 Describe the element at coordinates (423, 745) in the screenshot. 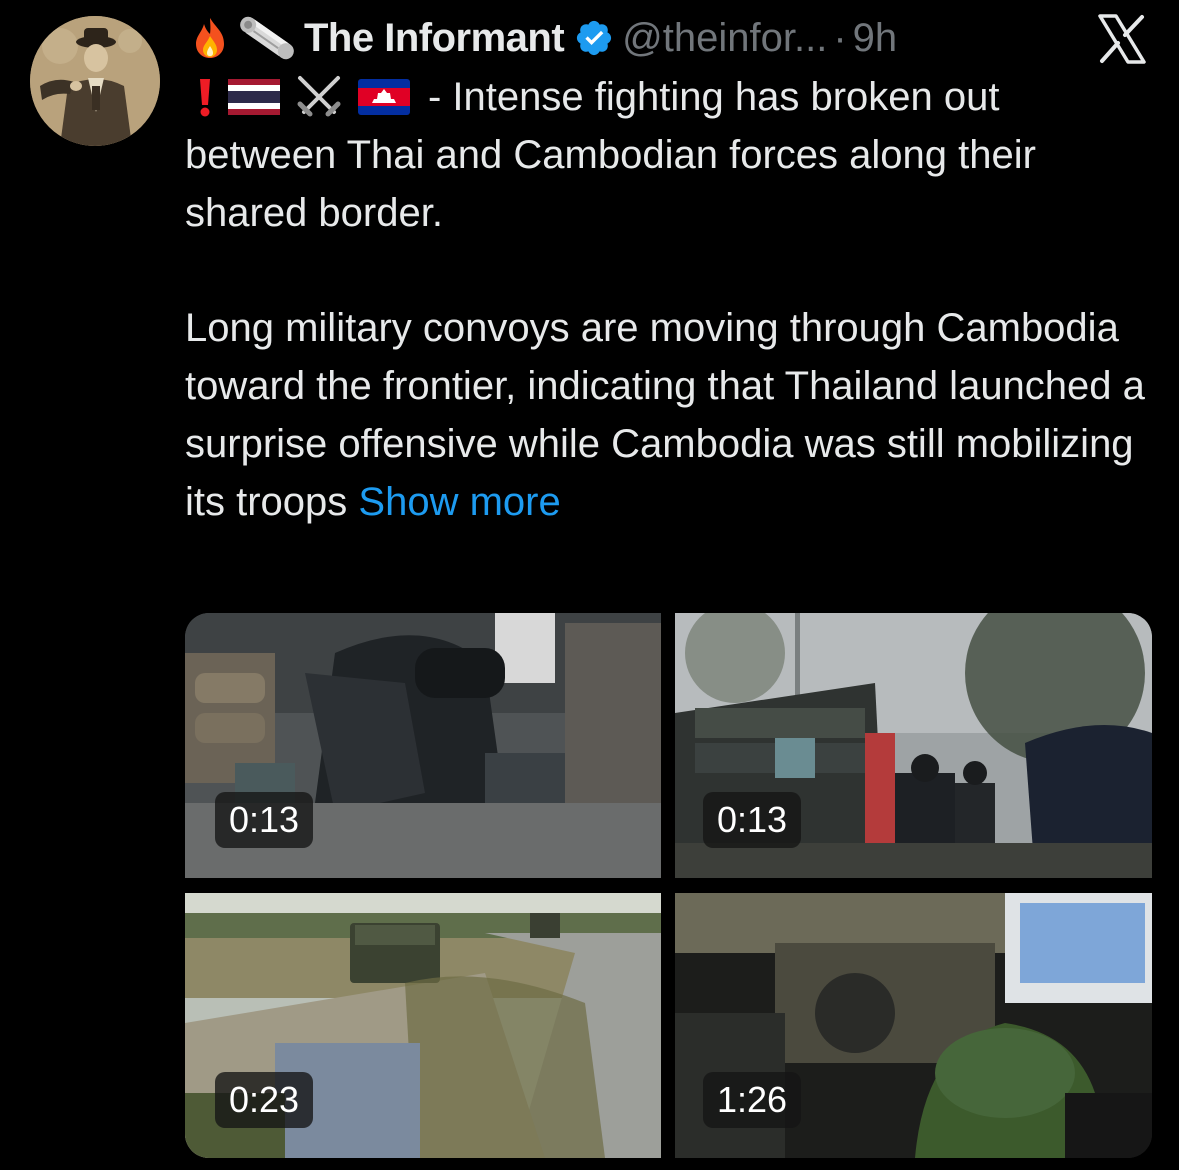

I see `video-thumbnail-1: 0:13` at that location.